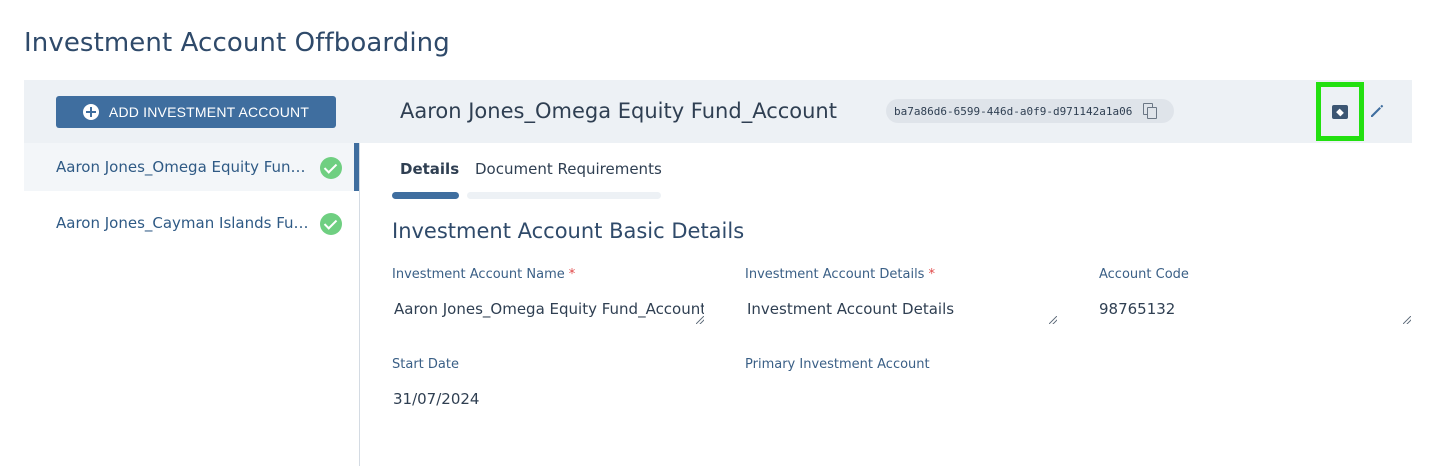  What do you see at coordinates (564, 195) in the screenshot?
I see `tab-document-requirements-indicator` at bounding box center [564, 195].